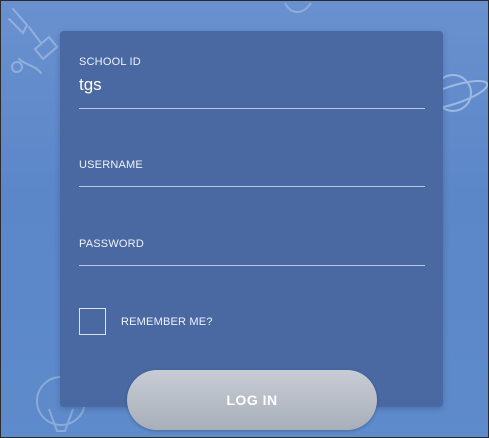 This screenshot has height=438, width=489. I want to click on school-id-underline, so click(252, 108).